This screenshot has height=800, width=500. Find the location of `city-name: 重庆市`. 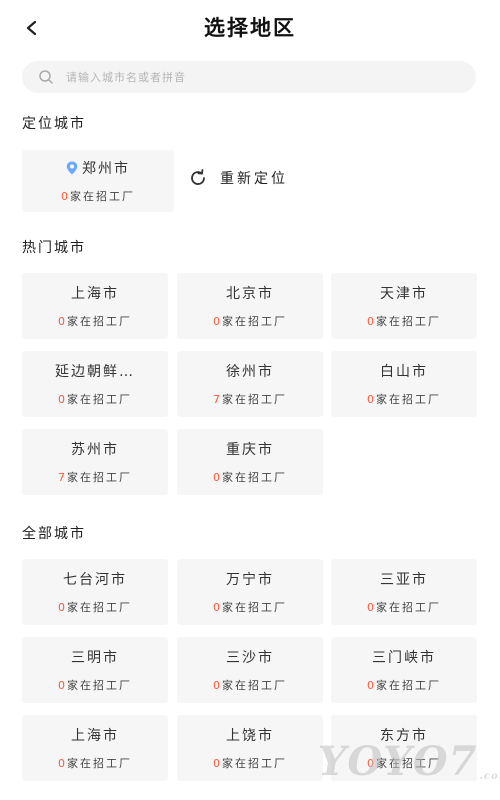

city-name: 重庆市 is located at coordinates (250, 450).